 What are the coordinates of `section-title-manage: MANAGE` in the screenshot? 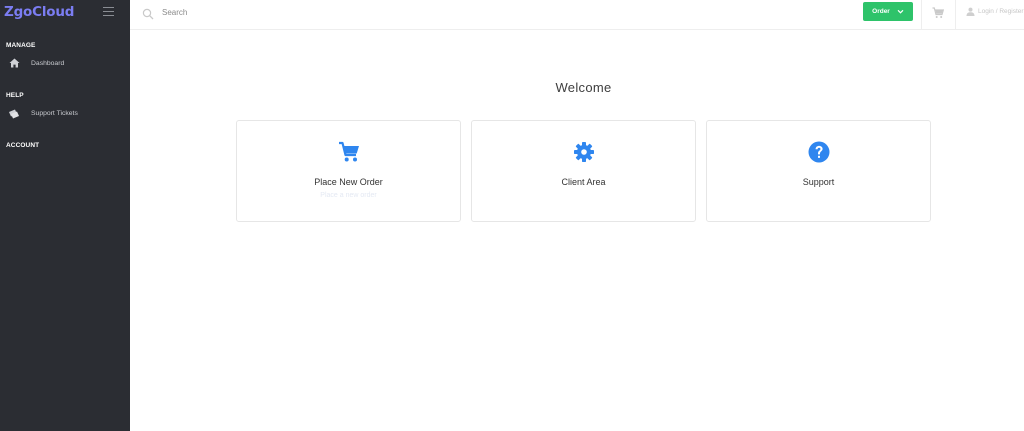 It's located at (21, 45).